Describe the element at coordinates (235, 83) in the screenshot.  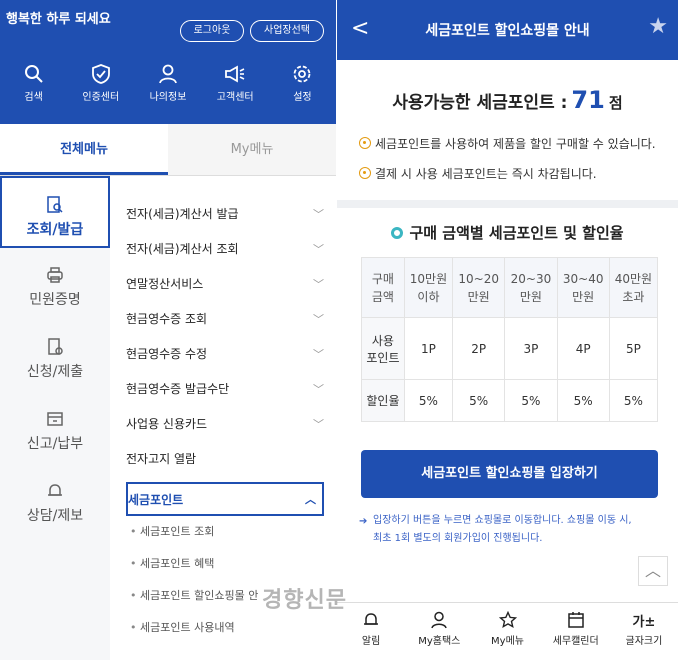
I see `top-support-button: 고객센터` at that location.